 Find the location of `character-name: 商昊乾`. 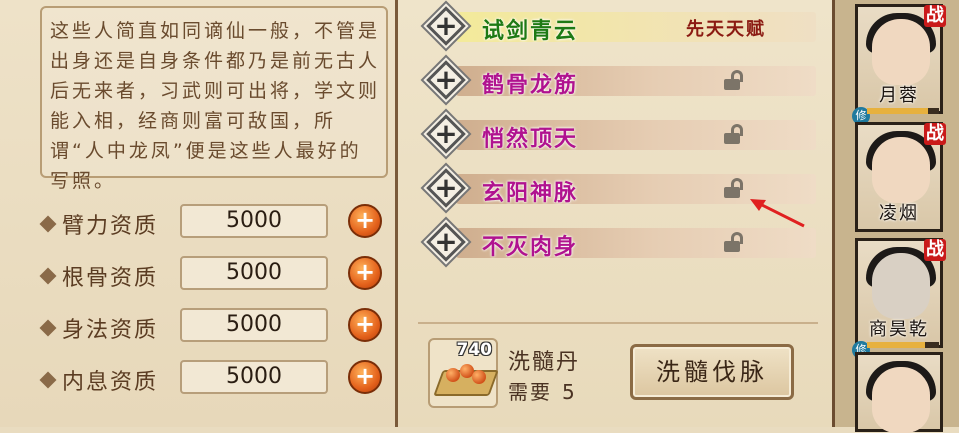

character-name: 商昊乾 is located at coordinates (899, 329).